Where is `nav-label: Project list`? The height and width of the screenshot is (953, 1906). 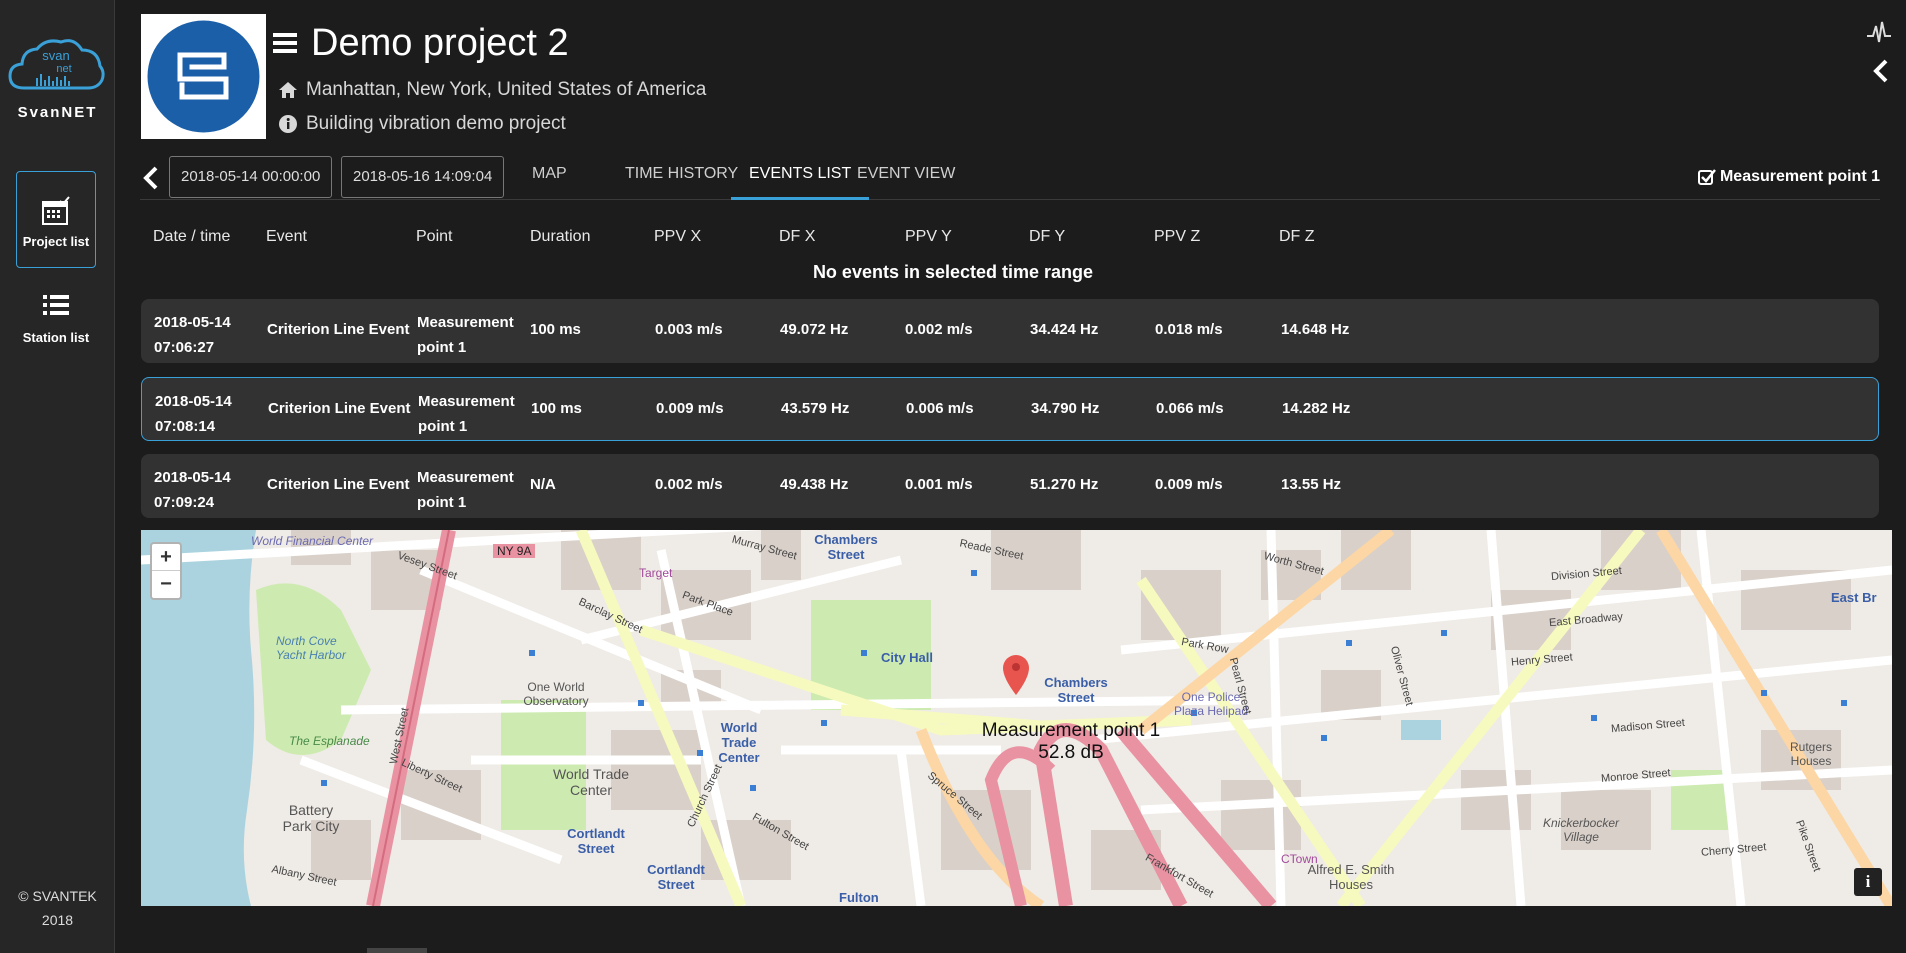 nav-label: Project list is located at coordinates (56, 241).